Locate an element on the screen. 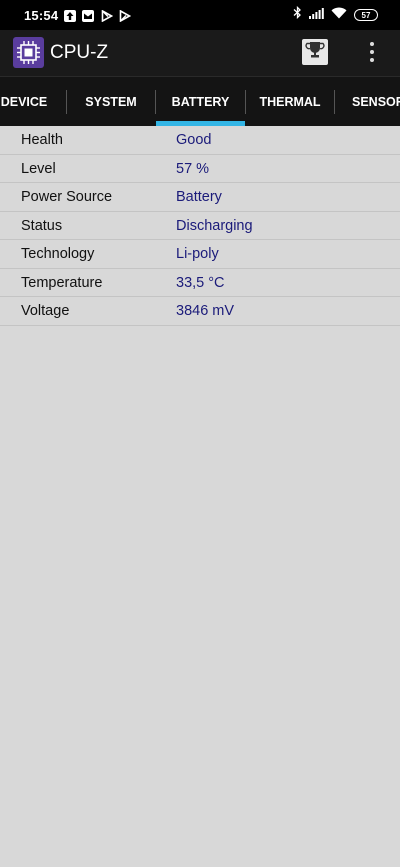  trophy-button is located at coordinates (315, 52).